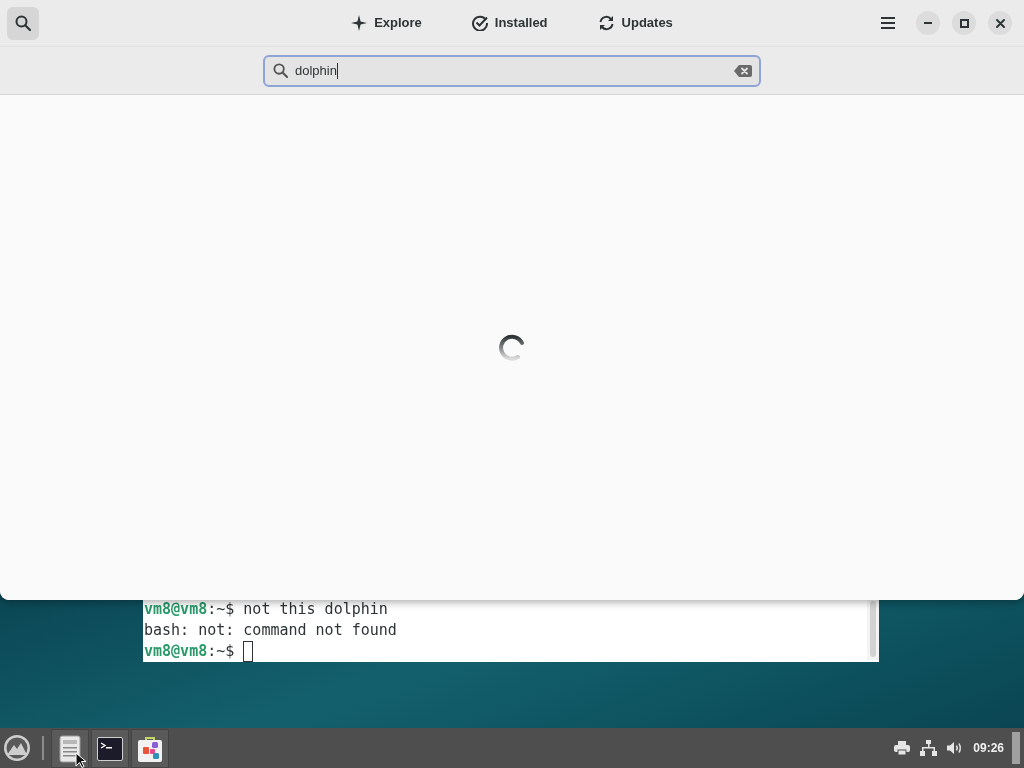  I want to click on scrollbar, so click(873, 629).